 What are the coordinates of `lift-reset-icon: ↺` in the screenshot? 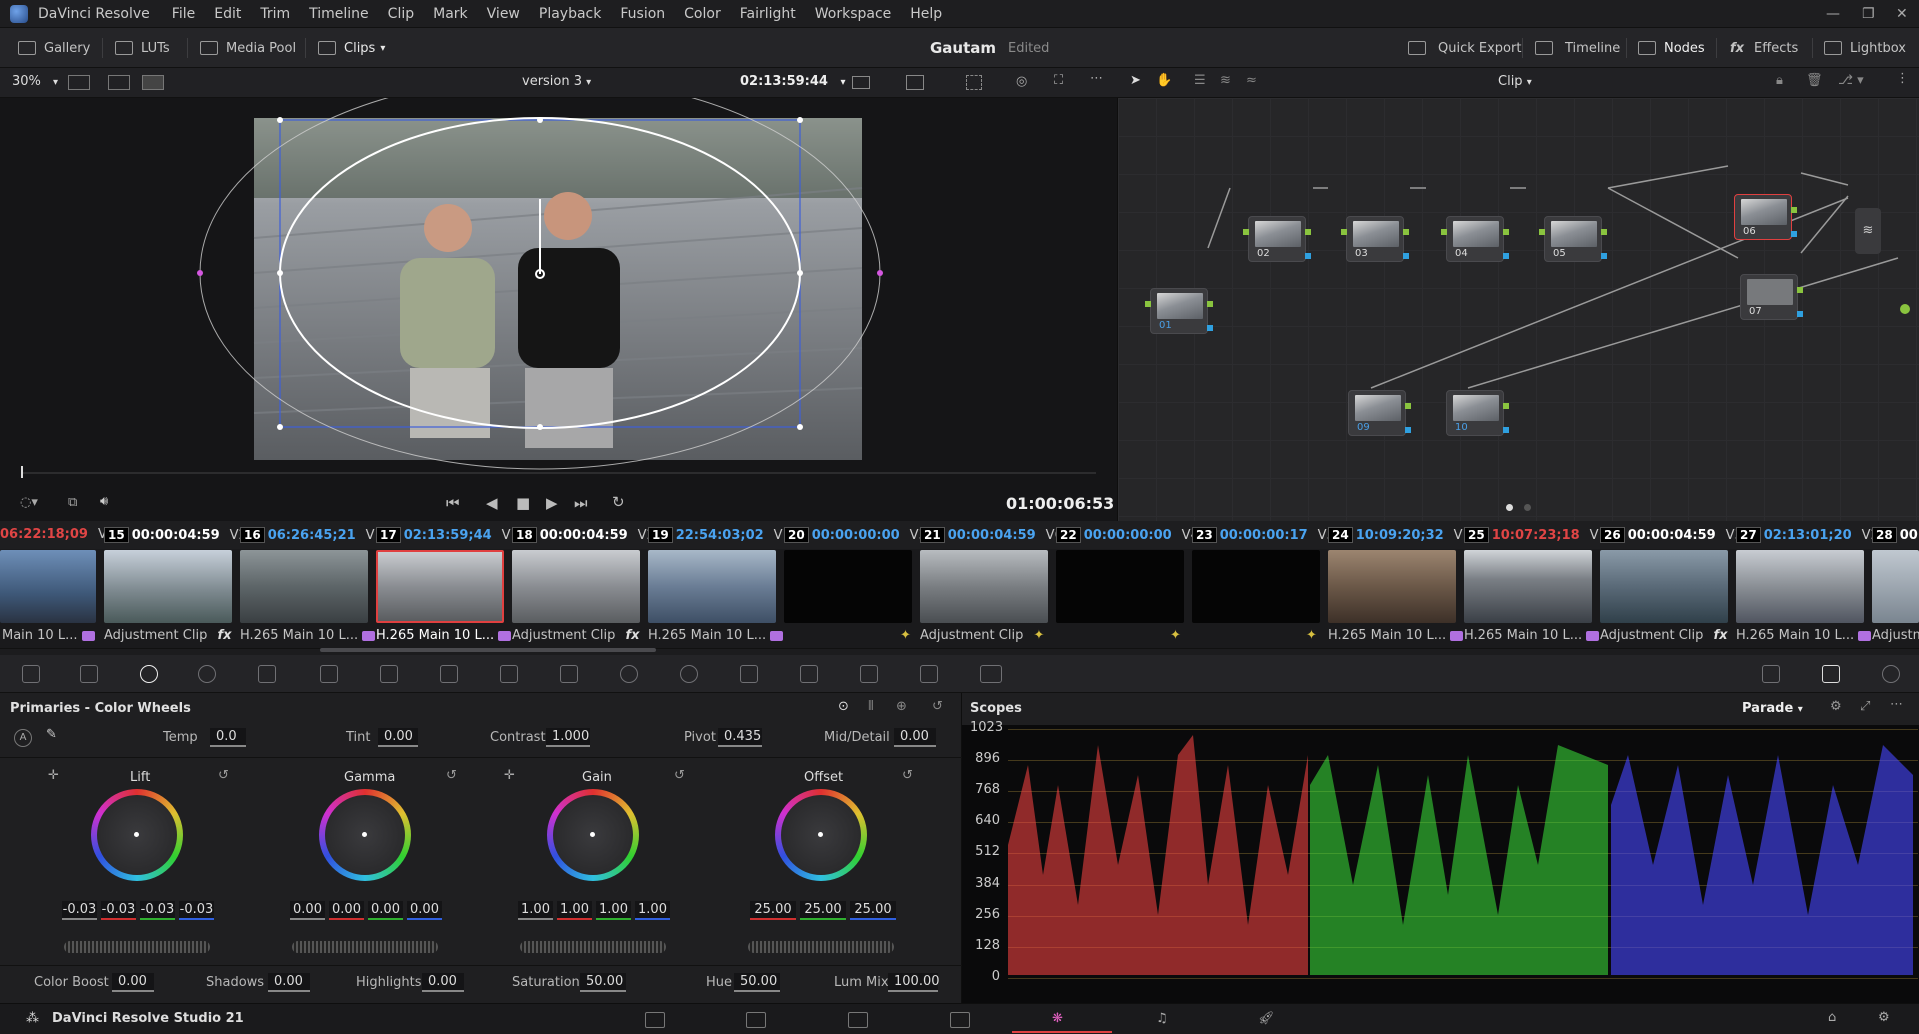 It's located at (223, 775).